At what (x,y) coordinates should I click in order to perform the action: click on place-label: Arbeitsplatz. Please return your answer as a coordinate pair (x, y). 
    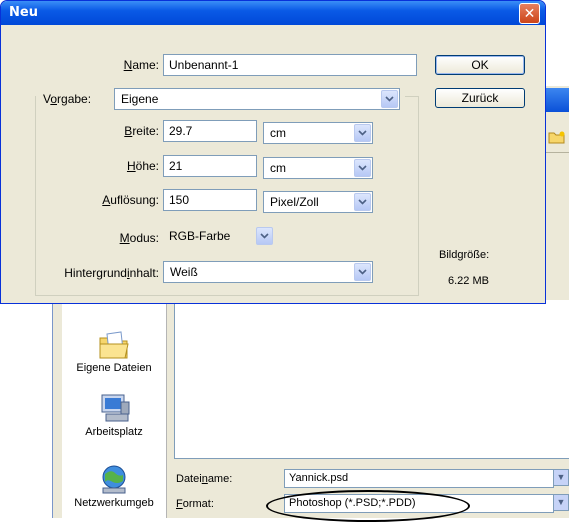
    Looking at the image, I should click on (114, 432).